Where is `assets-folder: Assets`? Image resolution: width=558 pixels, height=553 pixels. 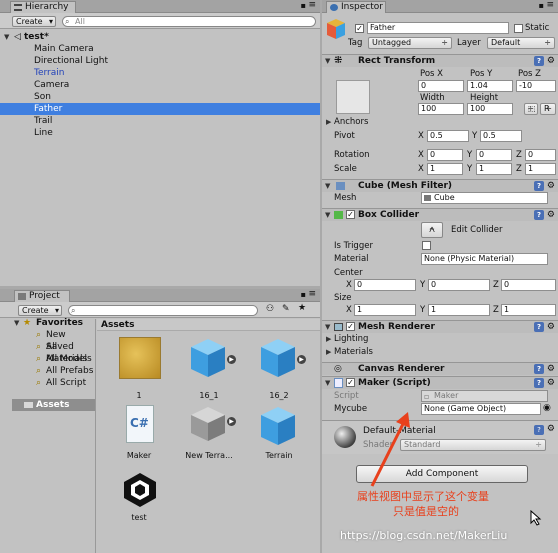 assets-folder: Assets is located at coordinates (53, 405).